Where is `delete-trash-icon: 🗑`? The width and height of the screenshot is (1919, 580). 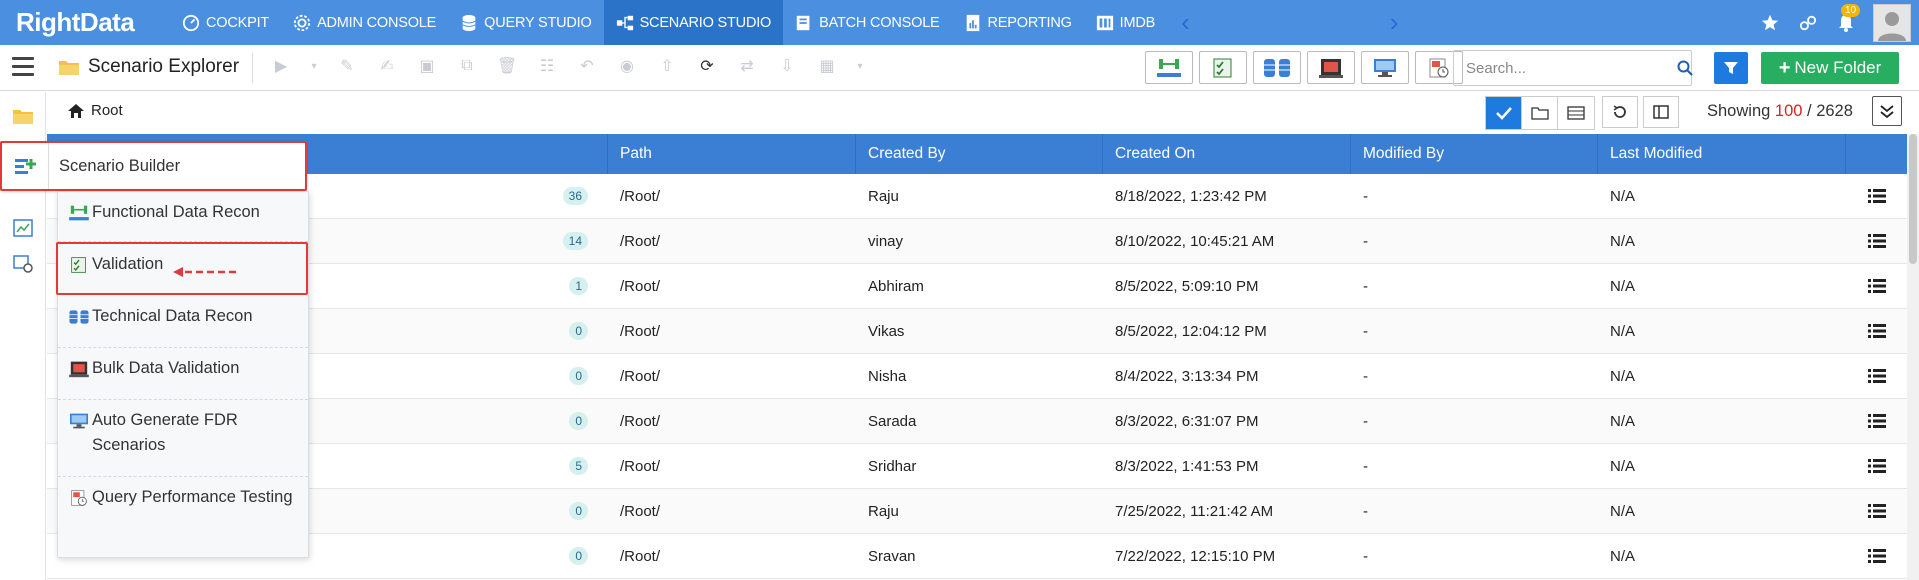
delete-trash-icon: 🗑 is located at coordinates (507, 66).